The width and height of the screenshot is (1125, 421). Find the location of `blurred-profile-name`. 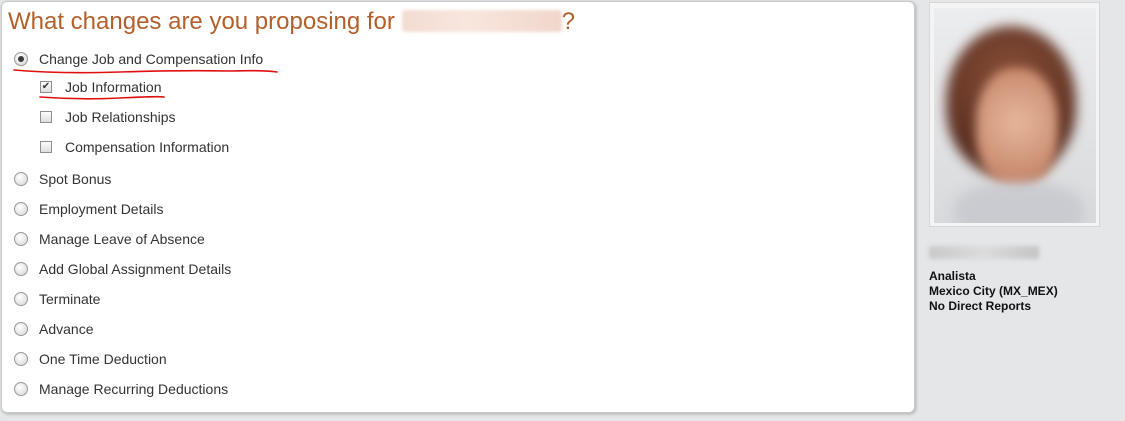

blurred-profile-name is located at coordinates (984, 252).